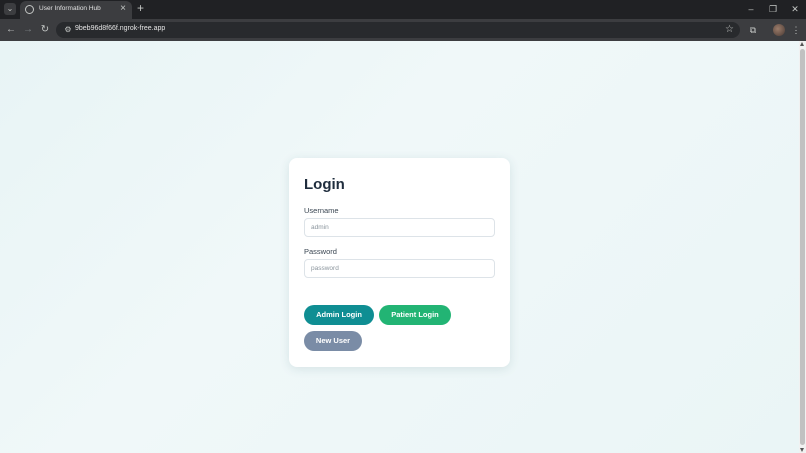 The width and height of the screenshot is (806, 453). I want to click on address-bar: ⚙ 9beb96d8f66f.ngrok-free.app ☆, so click(398, 30).